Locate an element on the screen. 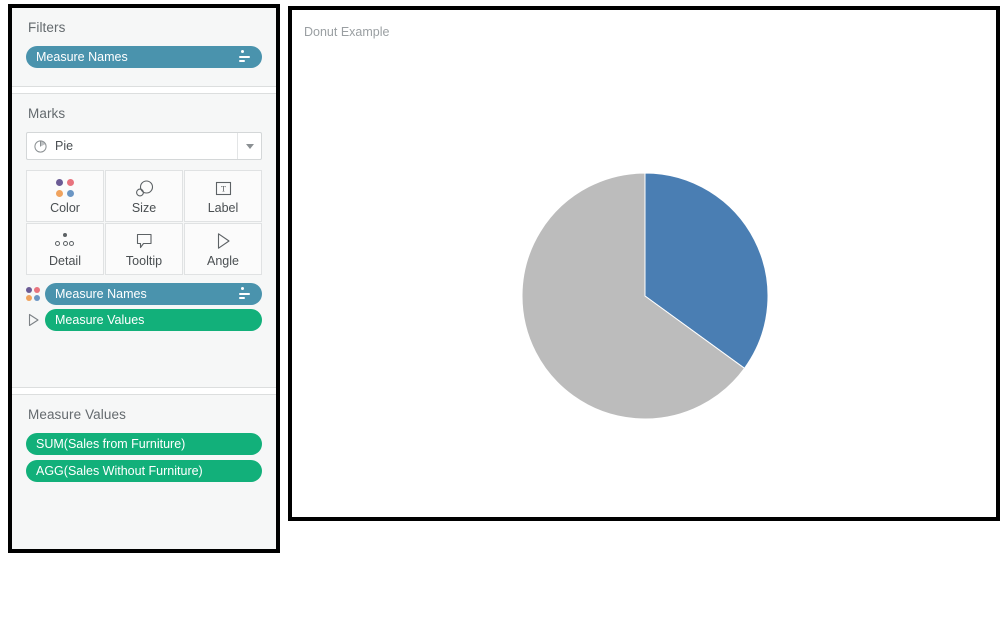 This screenshot has height=630, width=1008. marks-shelf-row-angle: Measure Values is located at coordinates (144, 320).